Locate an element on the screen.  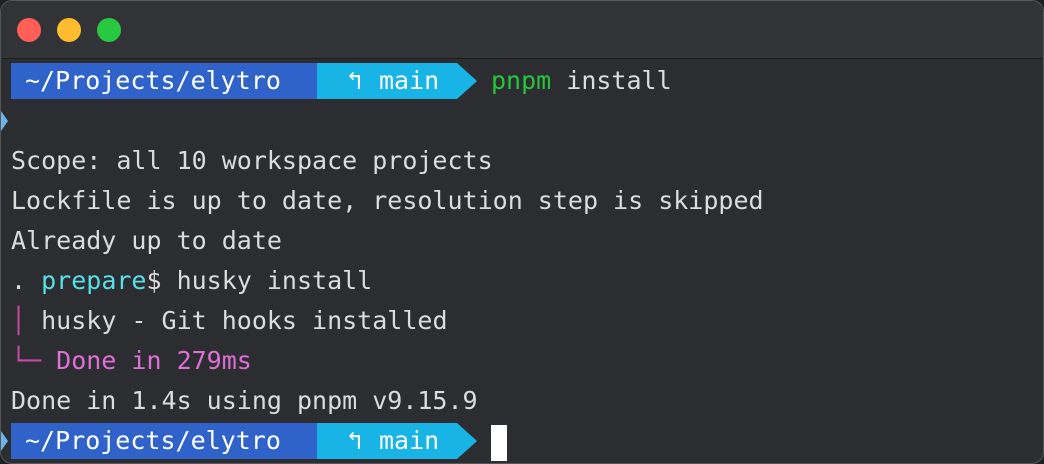
tree-pipe: │ is located at coordinates (26, 320).